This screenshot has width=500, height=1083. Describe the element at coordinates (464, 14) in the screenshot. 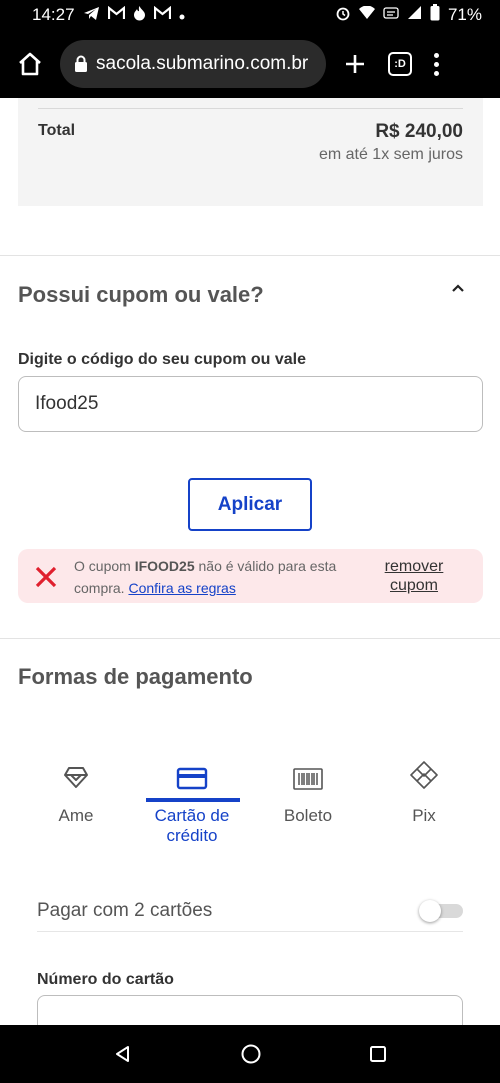

I see `battery-level: 71%` at that location.